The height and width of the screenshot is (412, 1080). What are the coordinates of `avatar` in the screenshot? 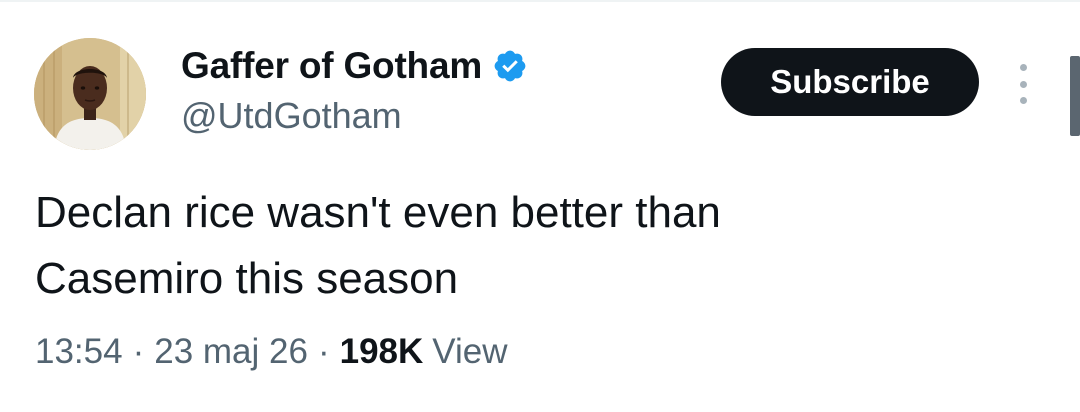 It's located at (90, 94).